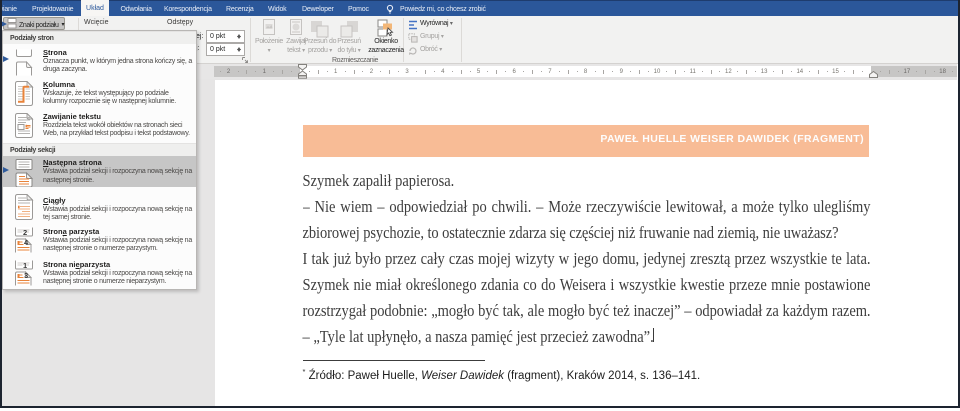 This screenshot has height=411, width=960. I want to click on svg-text: 3, so click(26, 275).